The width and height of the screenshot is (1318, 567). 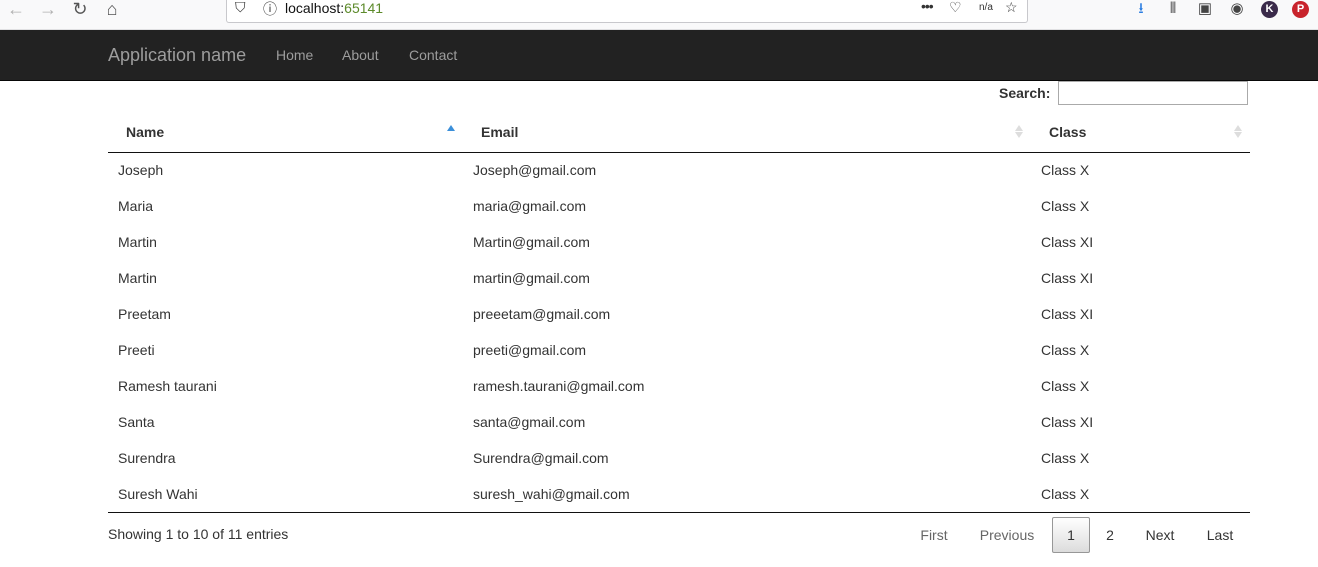 I want to click on table-row: Preetam preeetam@gmail.com Class XI, so click(x=679, y=314).